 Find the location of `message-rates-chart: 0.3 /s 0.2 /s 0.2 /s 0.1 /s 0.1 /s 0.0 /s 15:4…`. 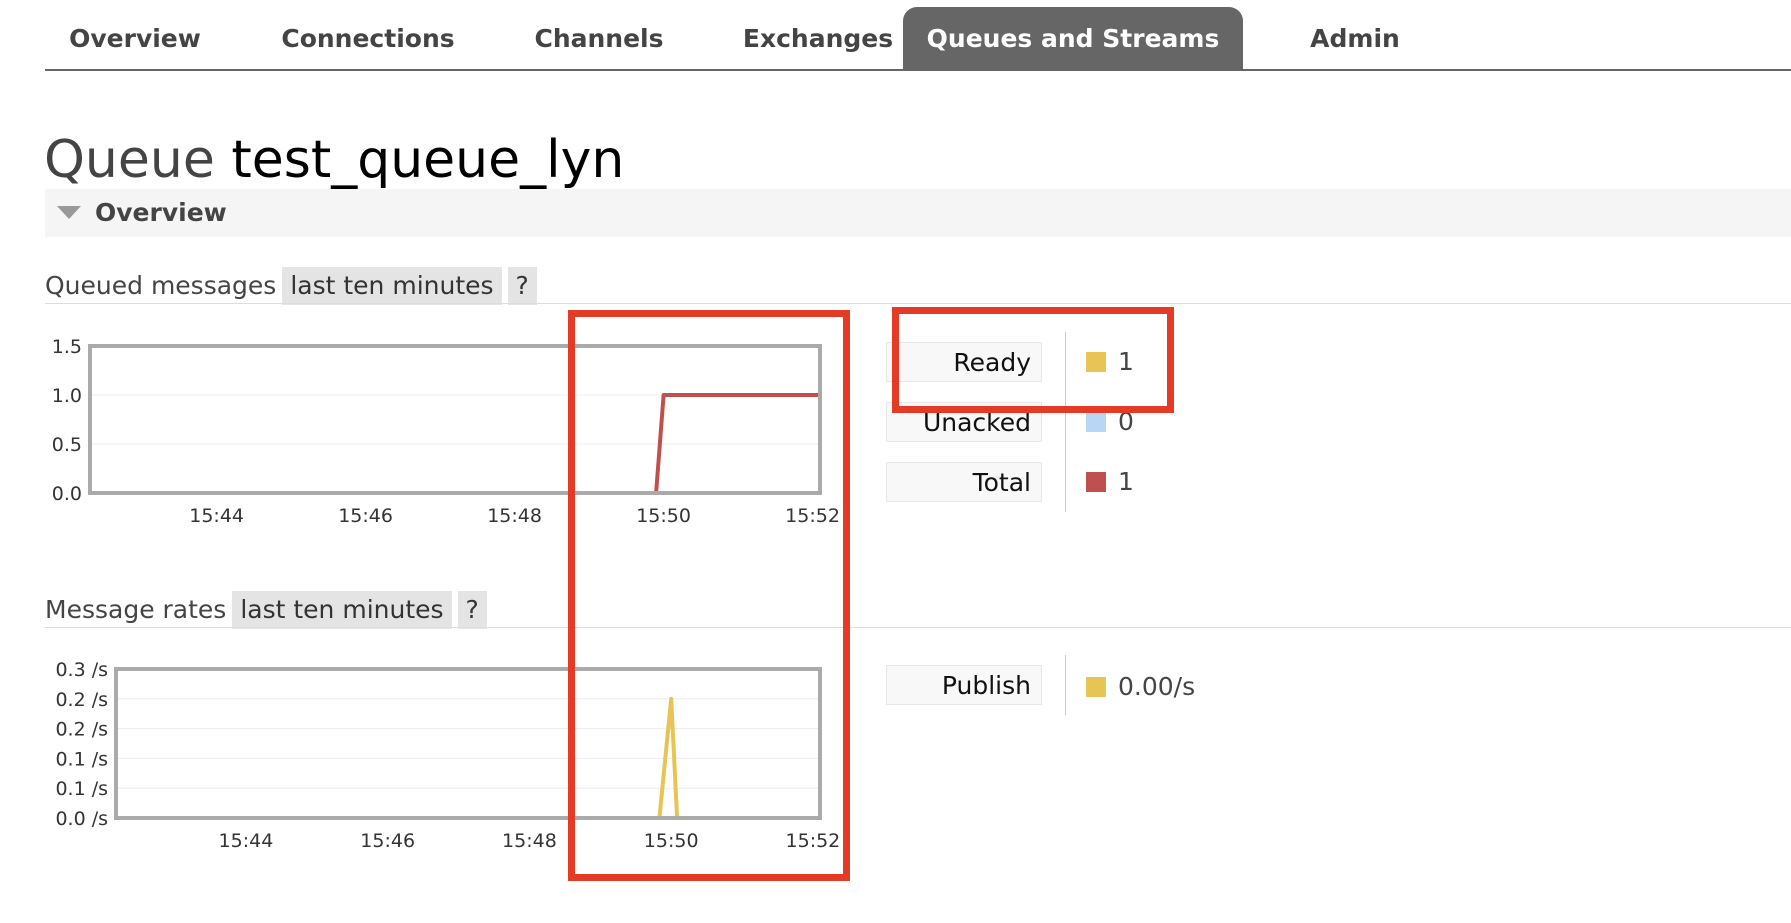

message-rates-chart: 0.3 /s 0.2 /s 0.2 /s 0.1 /s 0.1 /s 0.0 /s 15:4… is located at coordinates (448, 755).